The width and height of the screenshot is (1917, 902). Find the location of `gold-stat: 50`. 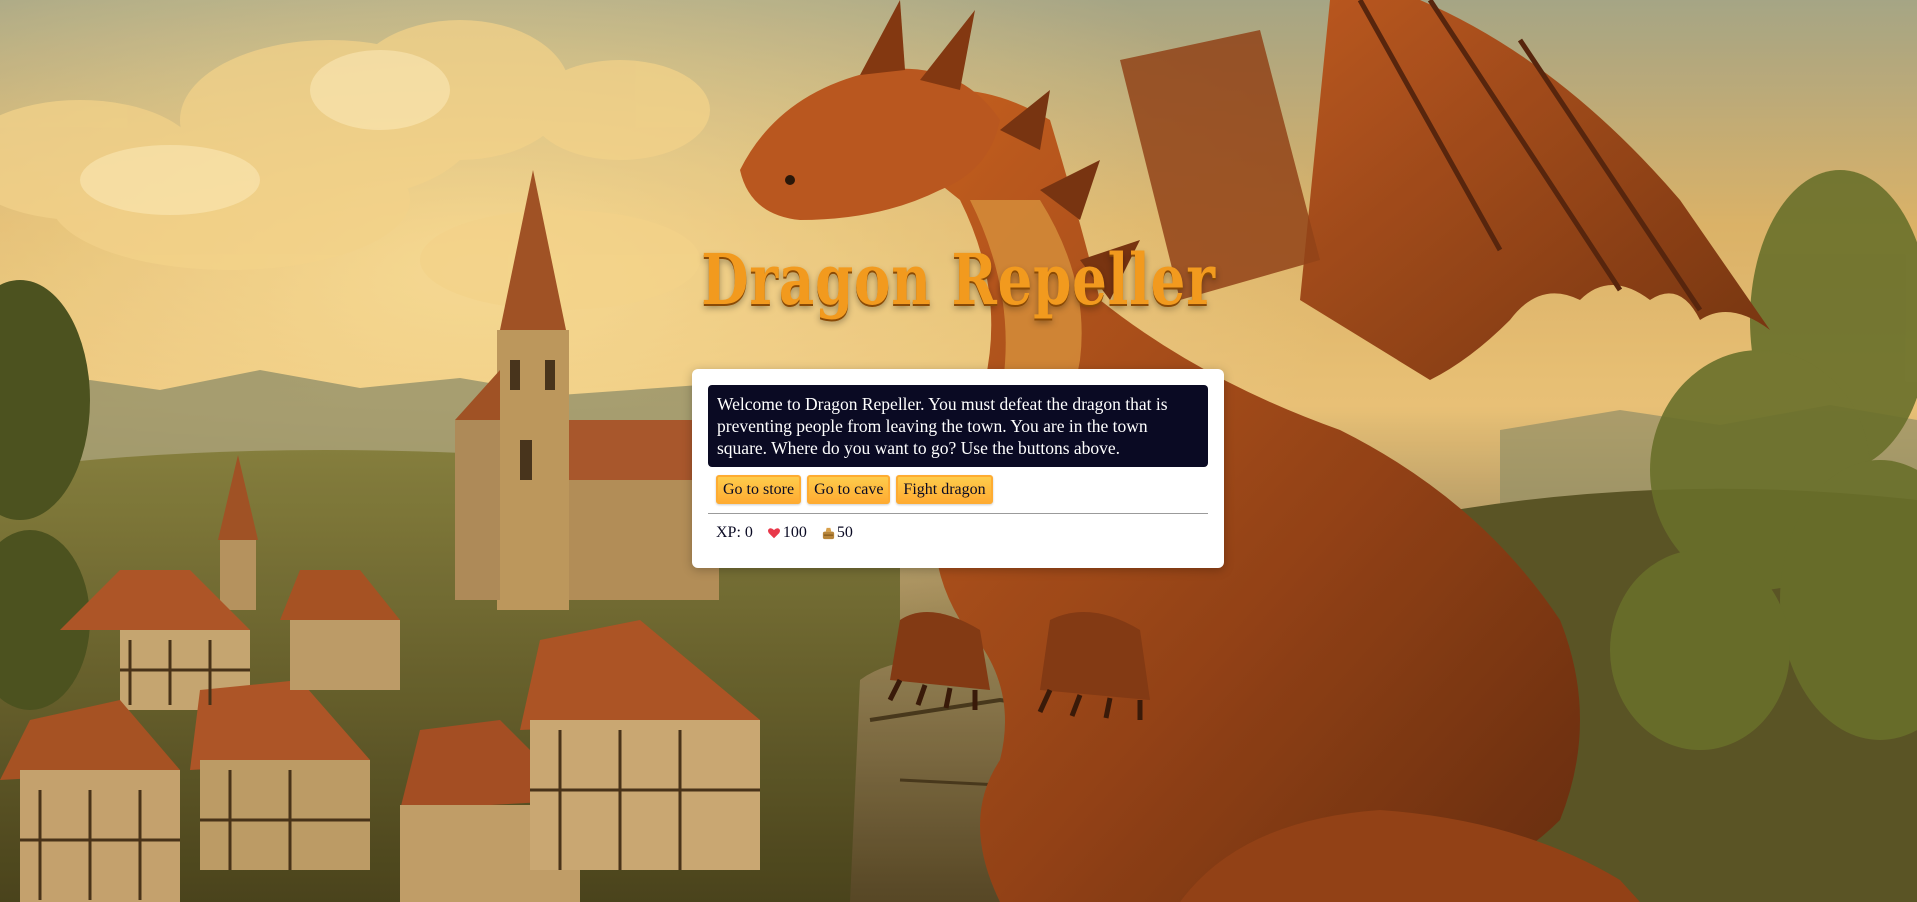

gold-stat: 50 is located at coordinates (837, 533).